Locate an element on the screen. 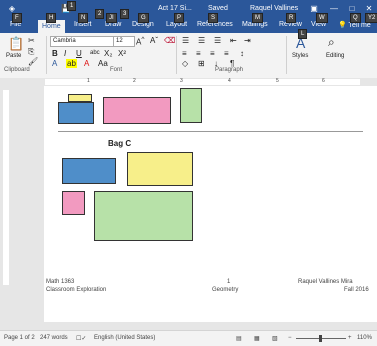 The width and height of the screenshot is (377, 346). proofing-icon: ☐✓ is located at coordinates (81, 338).